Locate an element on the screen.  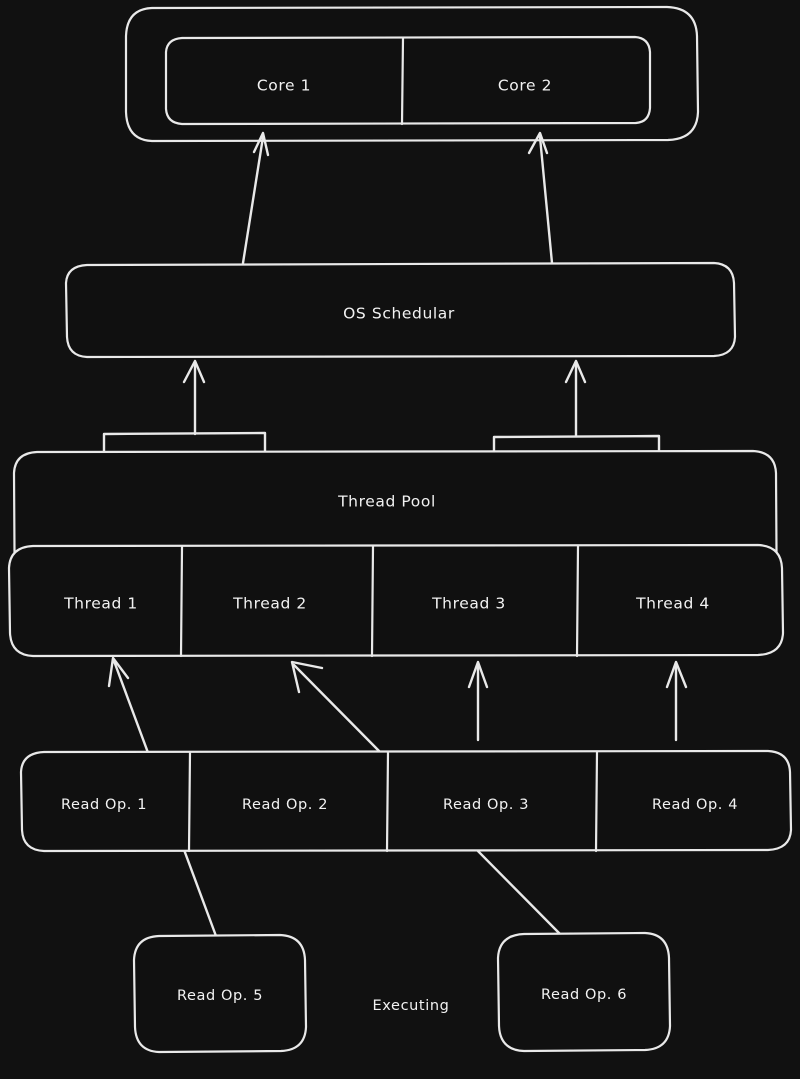
thread-pool-label: Thread Pool is located at coordinates (386, 502).